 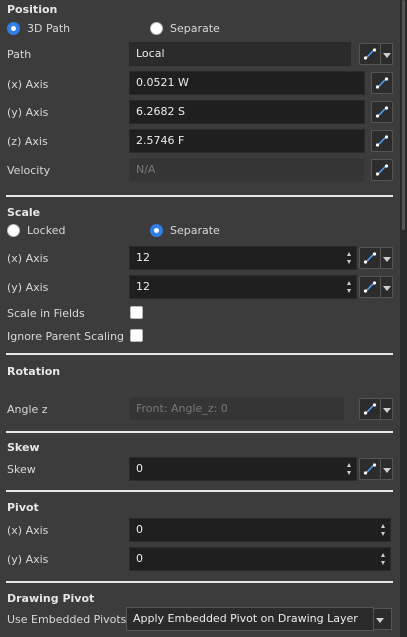 What do you see at coordinates (247, 112) in the screenshot?
I see `position-y-input: 6.2682 S` at bounding box center [247, 112].